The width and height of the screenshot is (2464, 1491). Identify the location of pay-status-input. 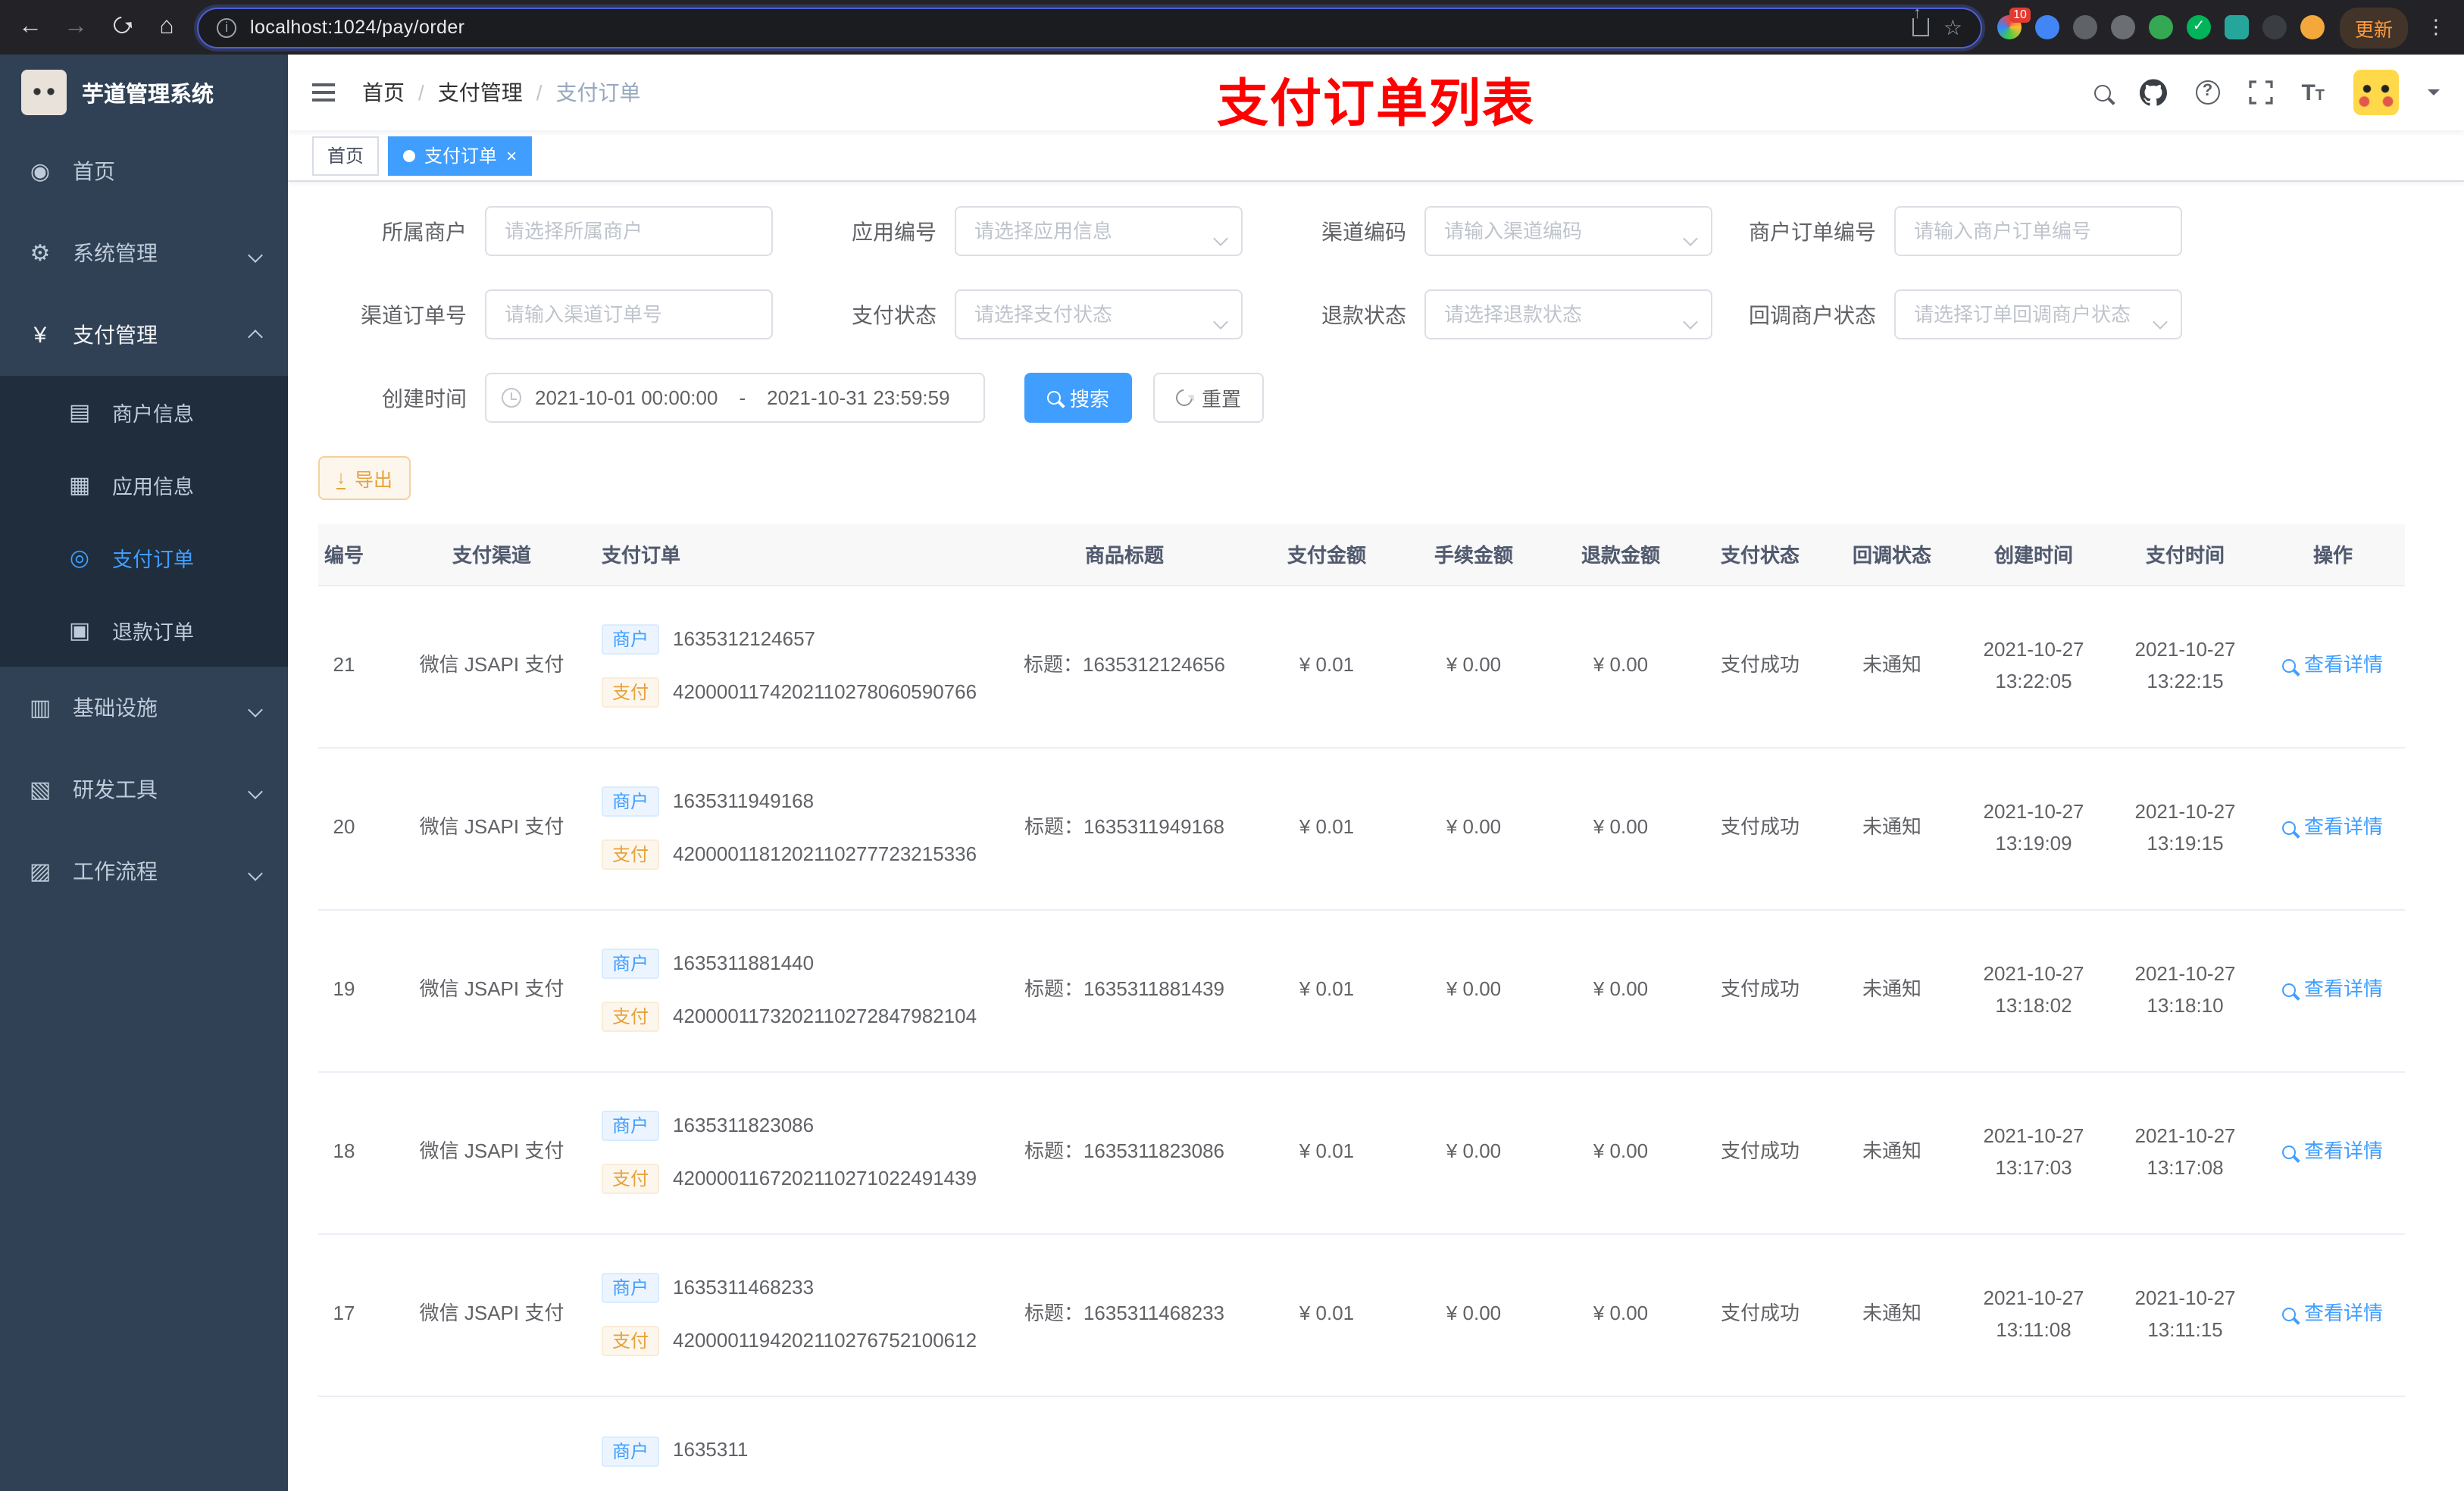
(1099, 314).